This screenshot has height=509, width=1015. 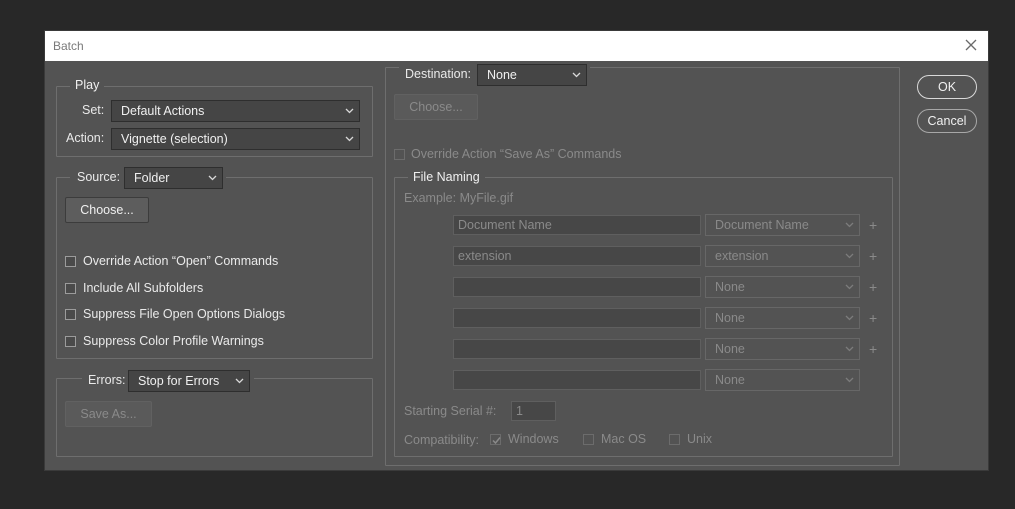 What do you see at coordinates (179, 381) in the screenshot?
I see `errors-value: Stop for Errors` at bounding box center [179, 381].